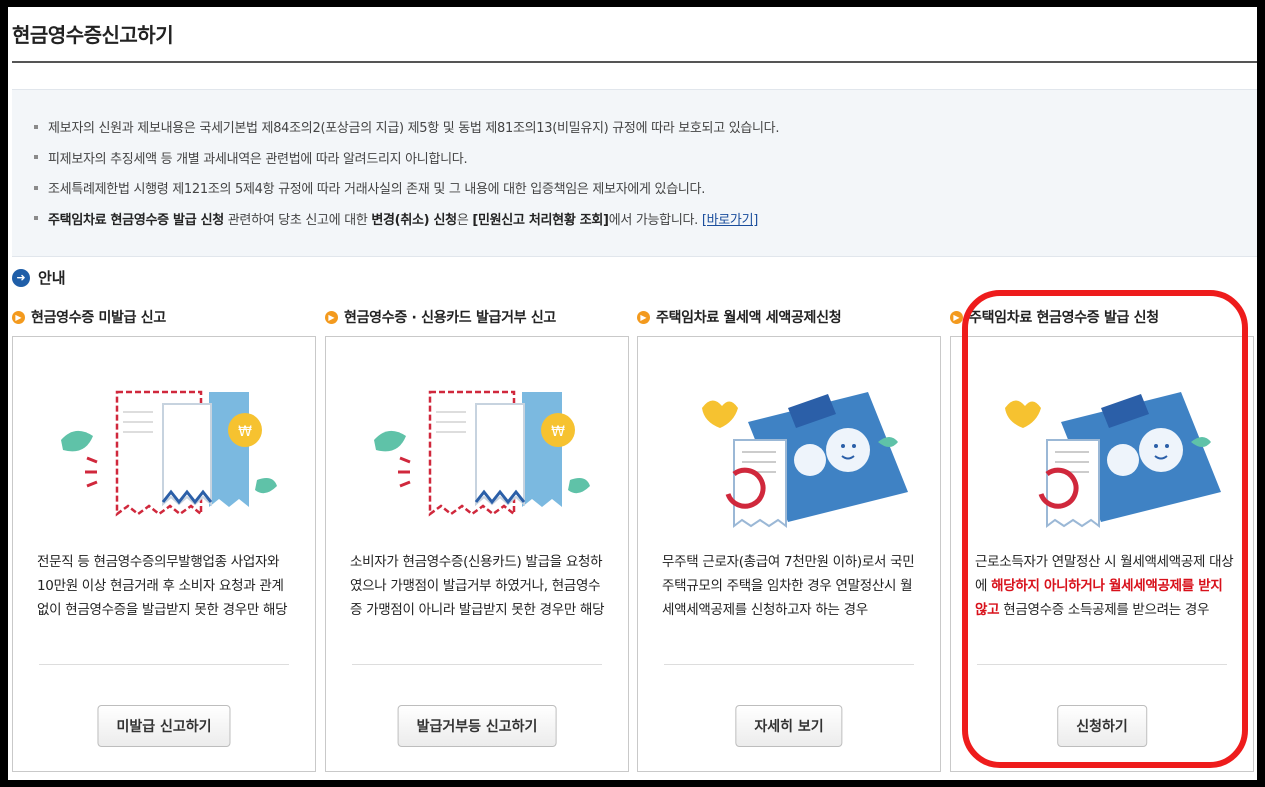  What do you see at coordinates (634, 62) in the screenshot?
I see `title-divider` at bounding box center [634, 62].